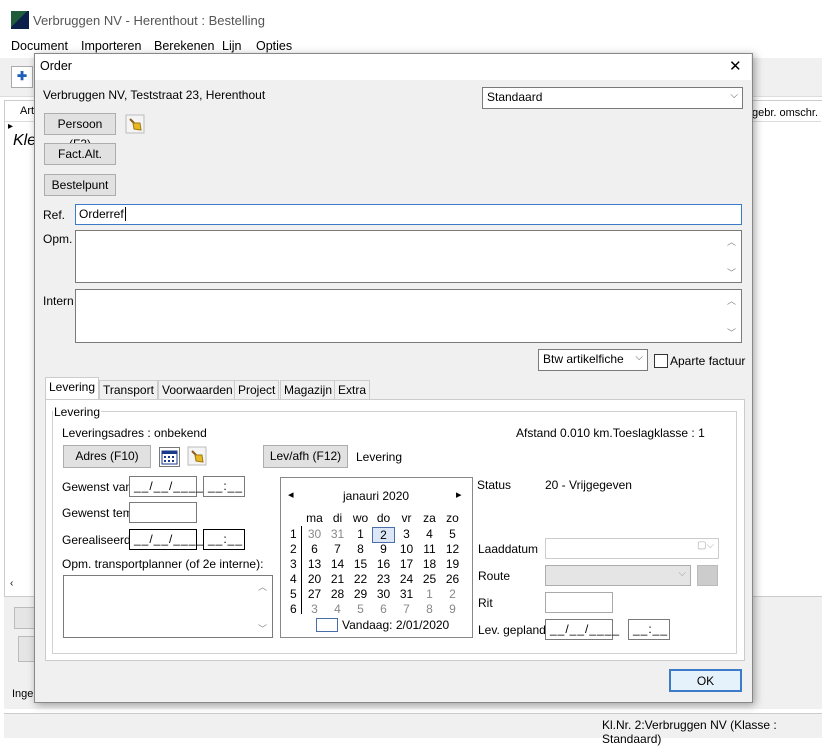 The height and width of the screenshot is (746, 822). What do you see at coordinates (395, 625) in the screenshot?
I see `today-link: Vandaag: 2/01/2020` at bounding box center [395, 625].